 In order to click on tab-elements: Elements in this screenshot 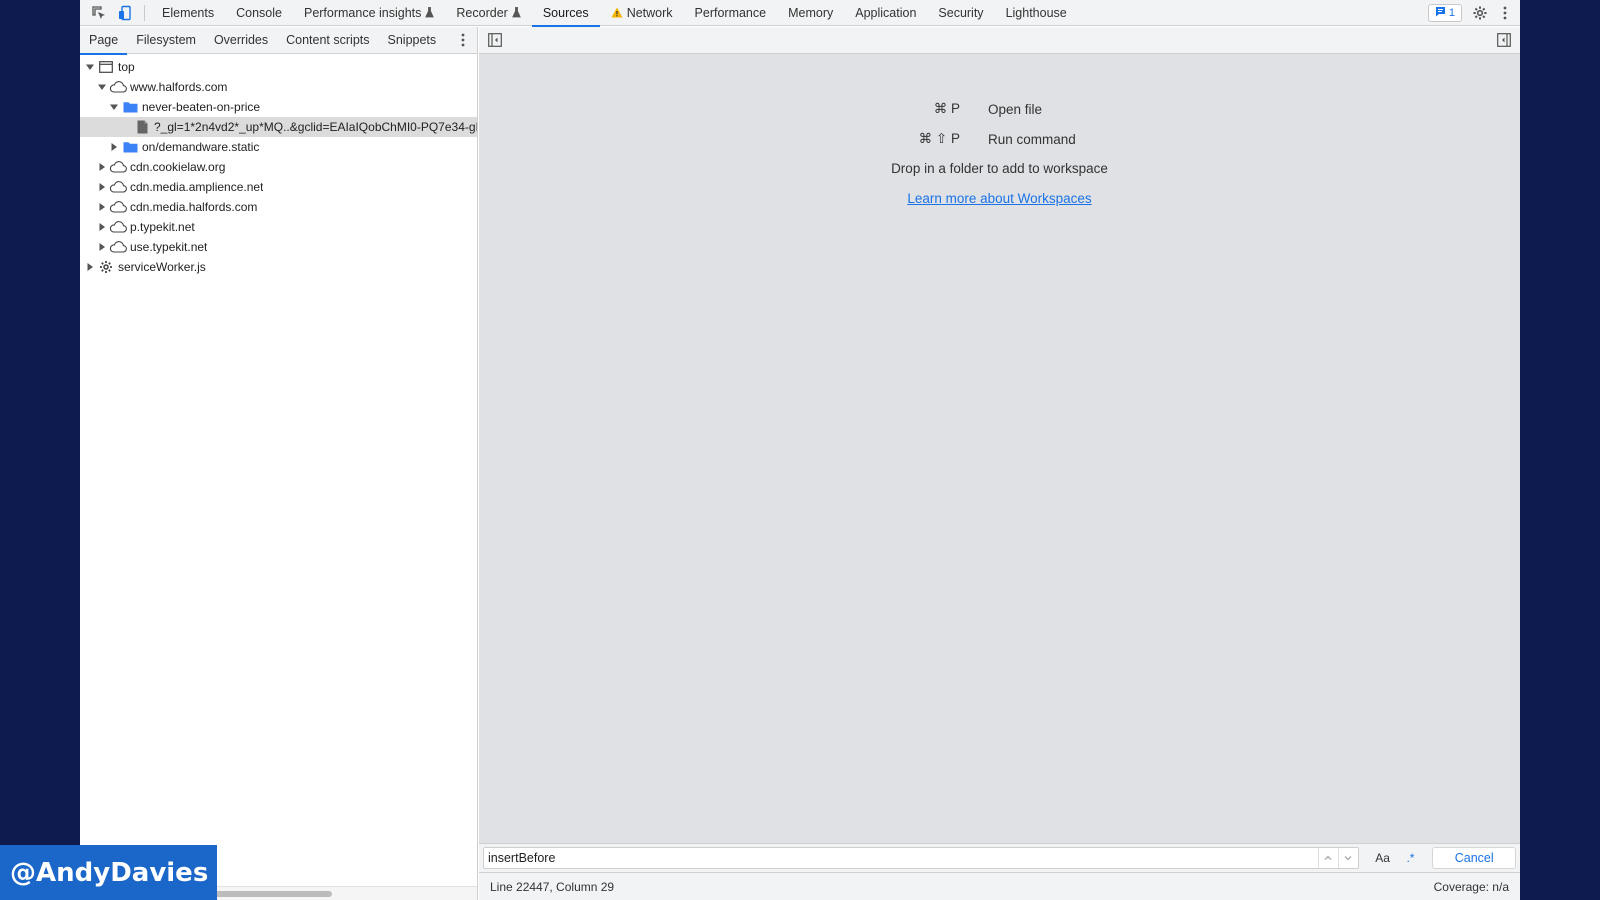, I will do `click(188, 13)`.